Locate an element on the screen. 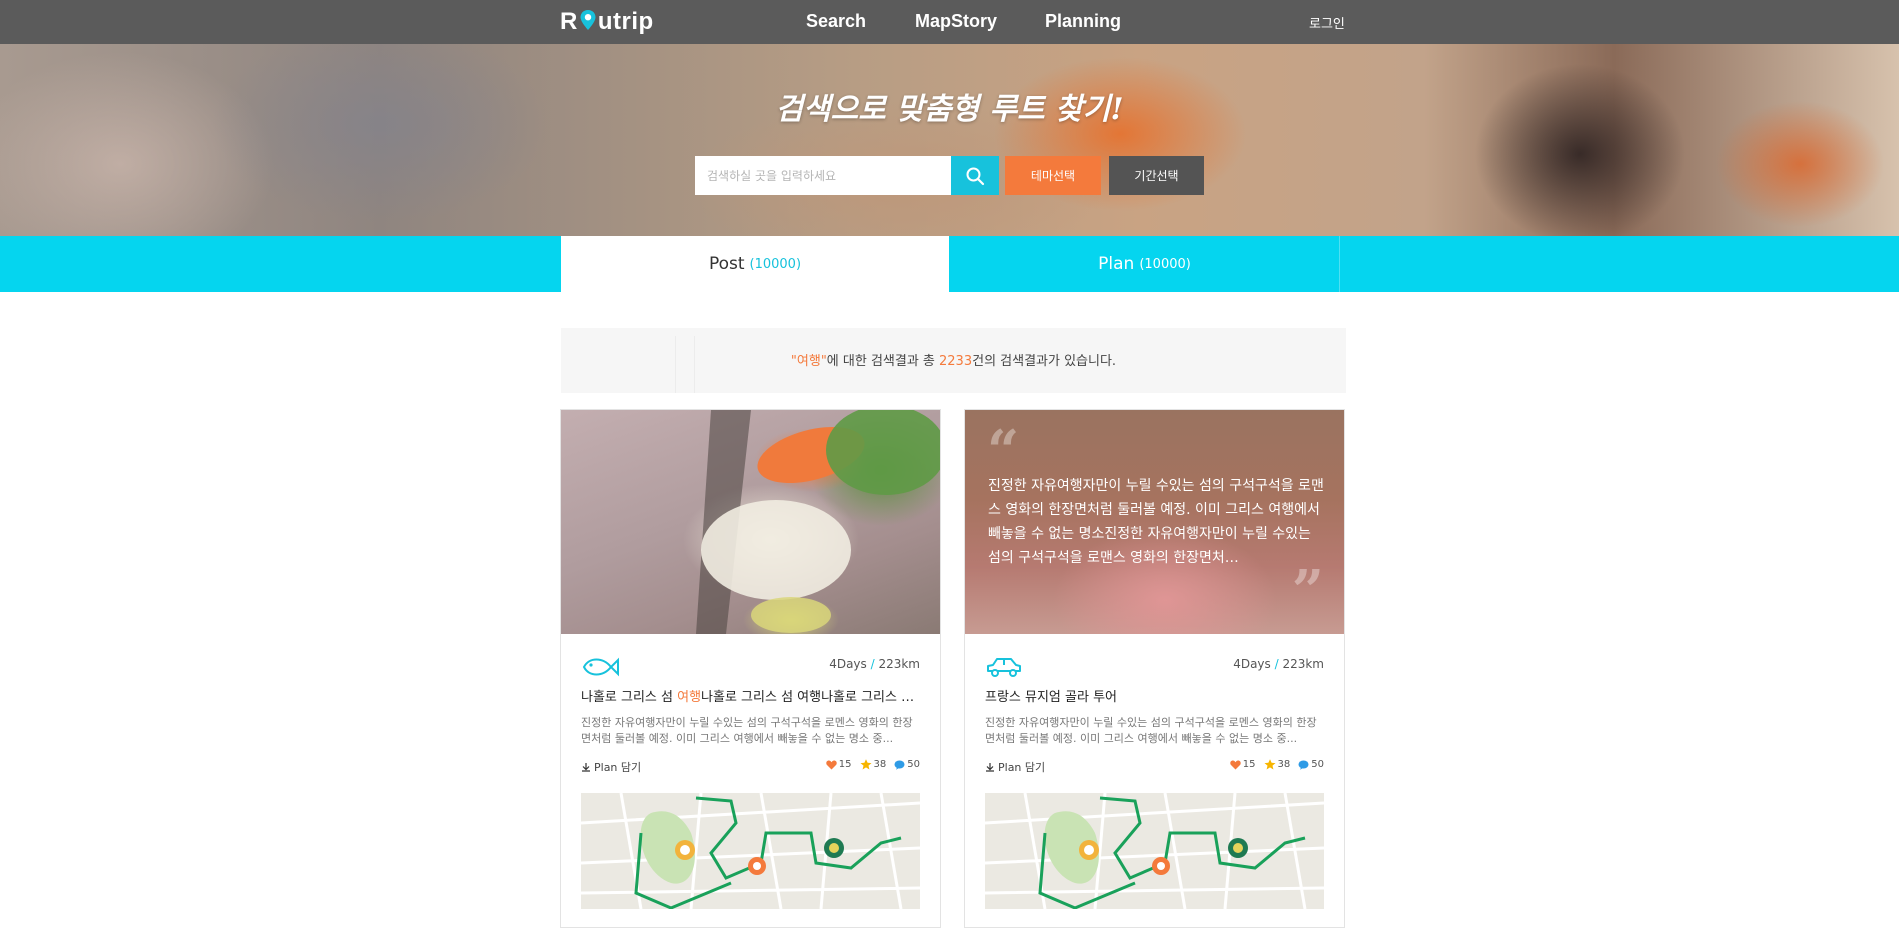  top-navigation-bar: Rutrip Search MapStory Planning 로그인 is located at coordinates (949, 22).